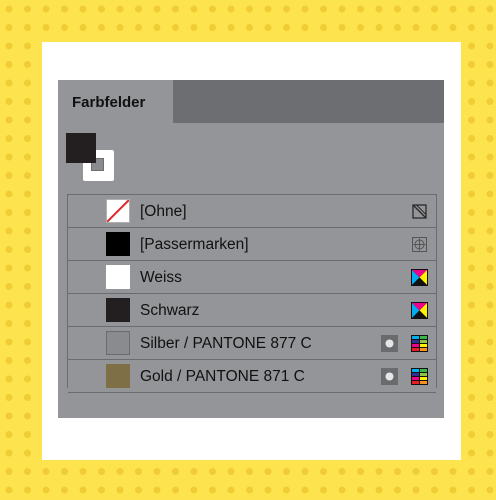 The image size is (496, 500). What do you see at coordinates (419, 211) in the screenshot?
I see `no-edit-icon` at bounding box center [419, 211].